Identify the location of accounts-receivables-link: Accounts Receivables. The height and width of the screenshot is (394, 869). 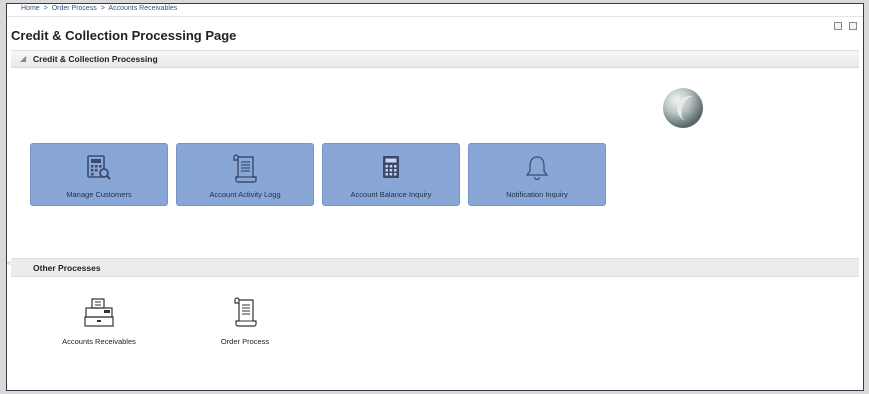
(99, 321).